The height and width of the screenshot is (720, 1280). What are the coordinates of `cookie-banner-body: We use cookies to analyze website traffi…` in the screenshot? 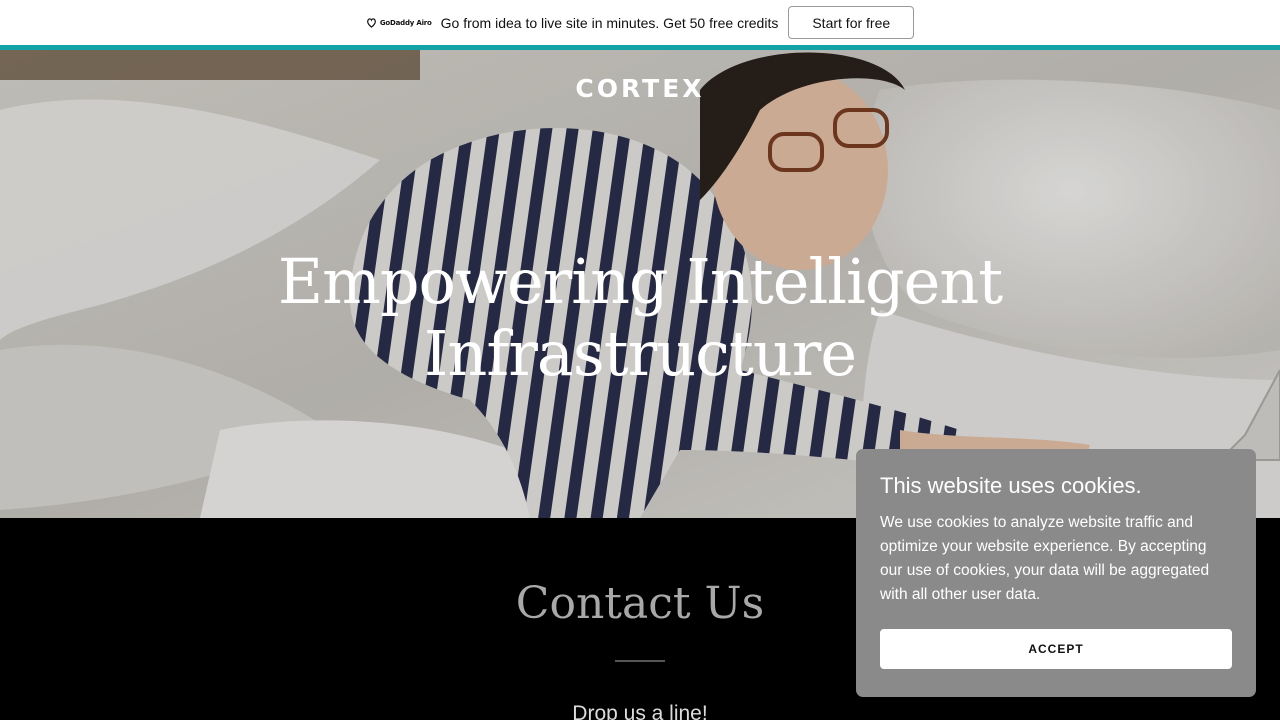 It's located at (1045, 558).